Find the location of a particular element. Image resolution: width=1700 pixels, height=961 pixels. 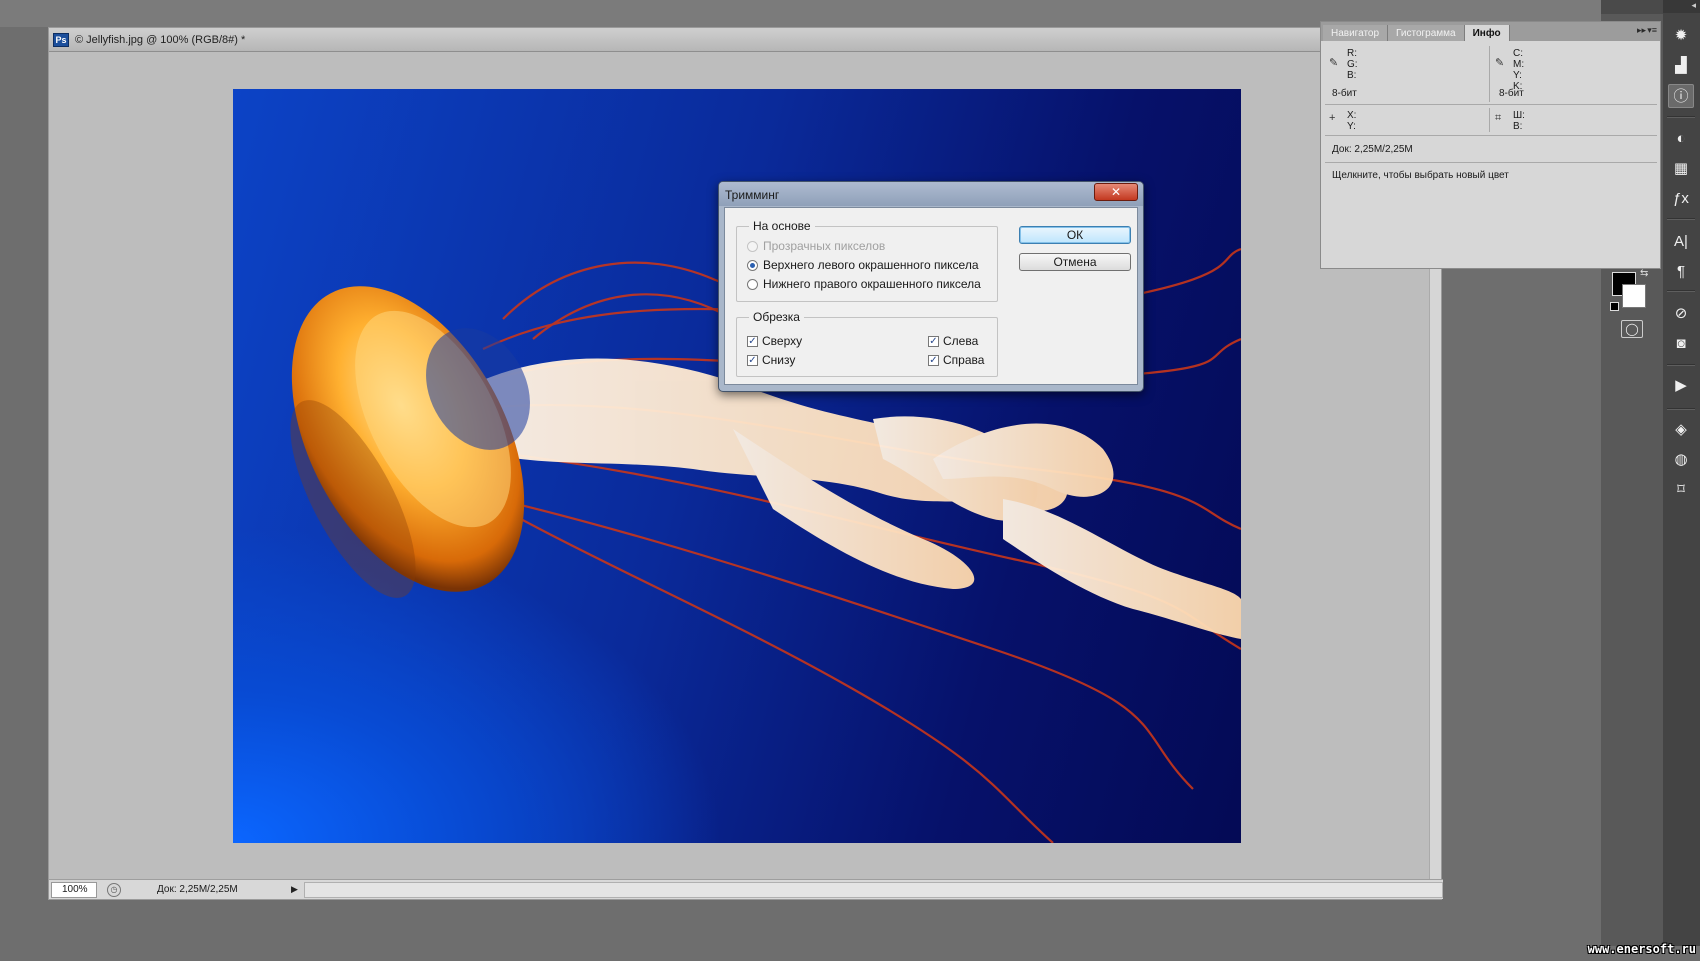

brush-icon: ⊘ is located at coordinates (1681, 314).